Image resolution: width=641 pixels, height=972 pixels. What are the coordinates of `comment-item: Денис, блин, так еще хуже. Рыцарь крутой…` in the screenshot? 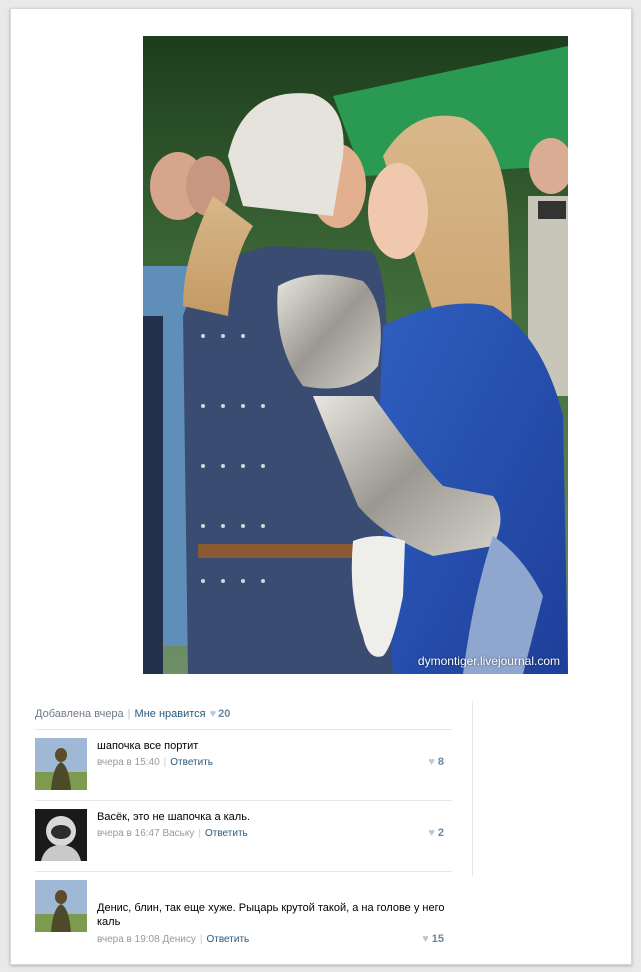 It's located at (243, 915).